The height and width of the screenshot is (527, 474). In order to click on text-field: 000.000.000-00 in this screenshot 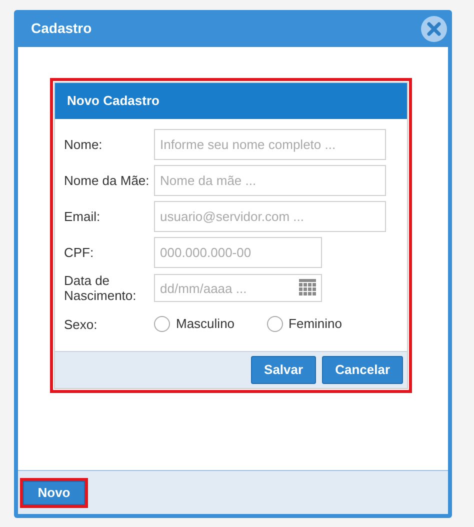, I will do `click(238, 252)`.